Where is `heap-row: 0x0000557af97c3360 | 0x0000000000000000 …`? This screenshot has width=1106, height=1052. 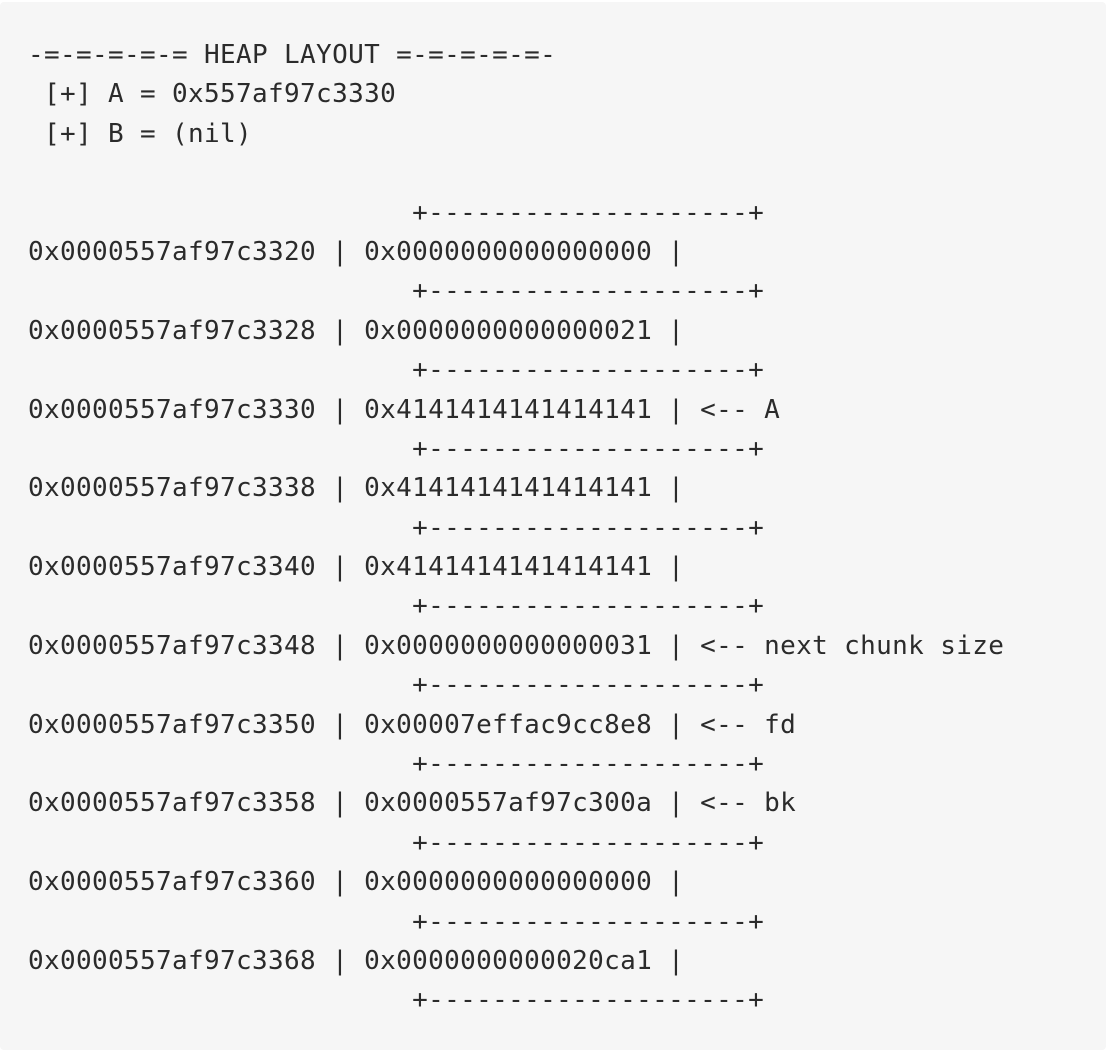
heap-row: 0x0000557af97c3360 | 0x0000000000000000 … is located at coordinates (356, 882).